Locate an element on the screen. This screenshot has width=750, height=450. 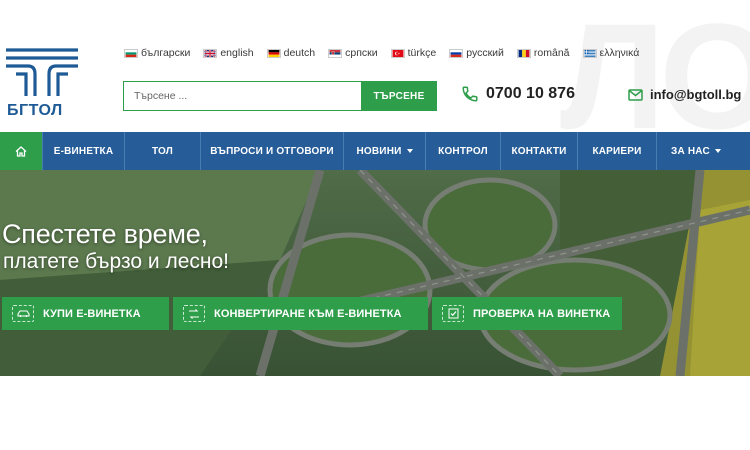
nav-label: КОНТРОЛ is located at coordinates (463, 151).